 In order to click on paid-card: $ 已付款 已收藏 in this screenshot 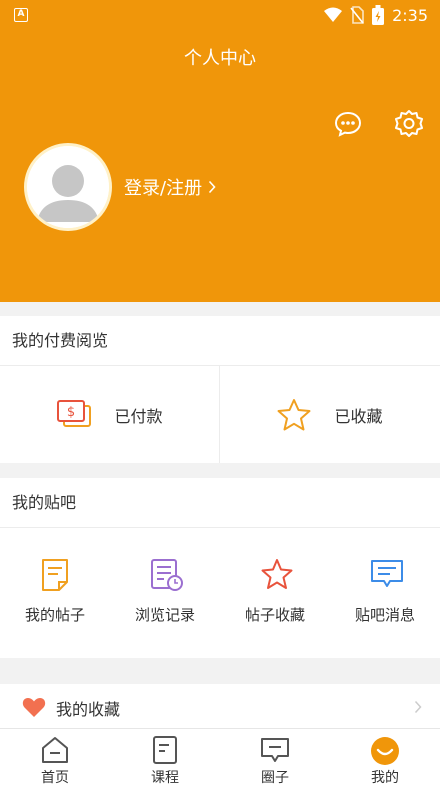, I will do `click(220, 414)`.